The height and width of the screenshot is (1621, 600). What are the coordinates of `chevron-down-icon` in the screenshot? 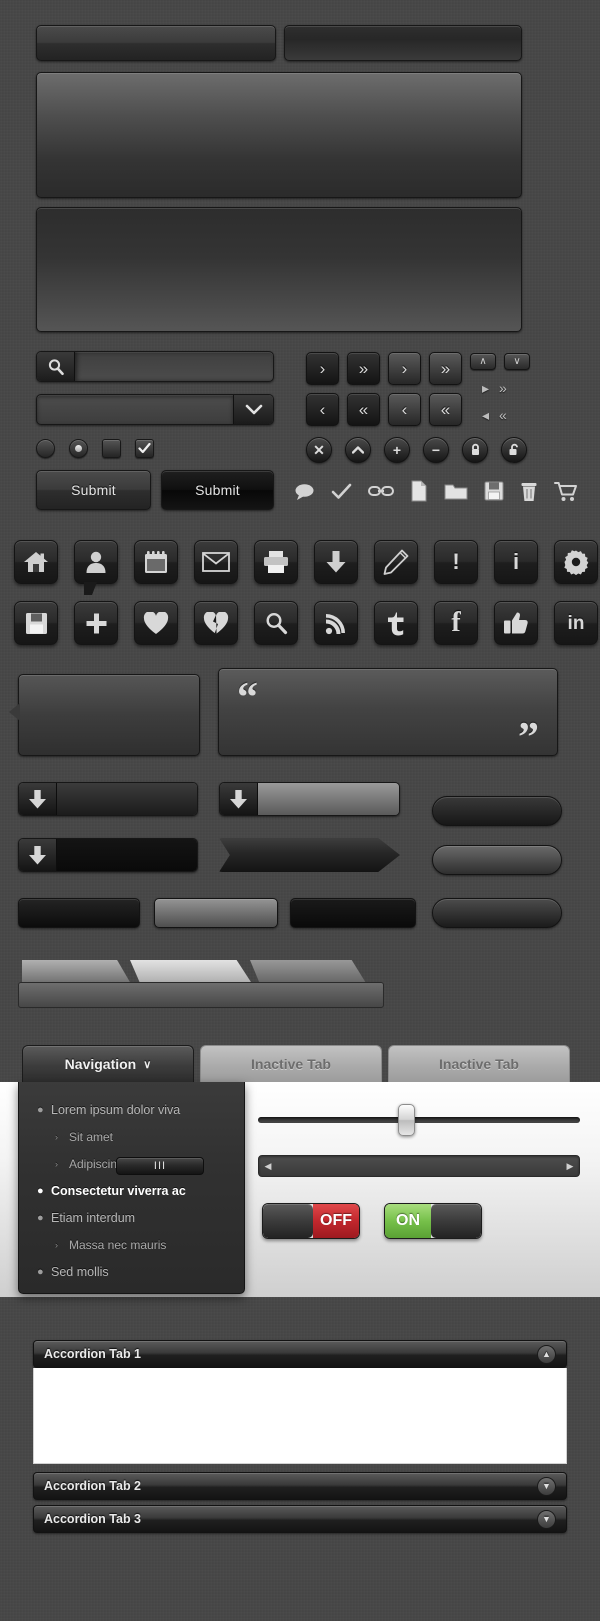 It's located at (253, 409).